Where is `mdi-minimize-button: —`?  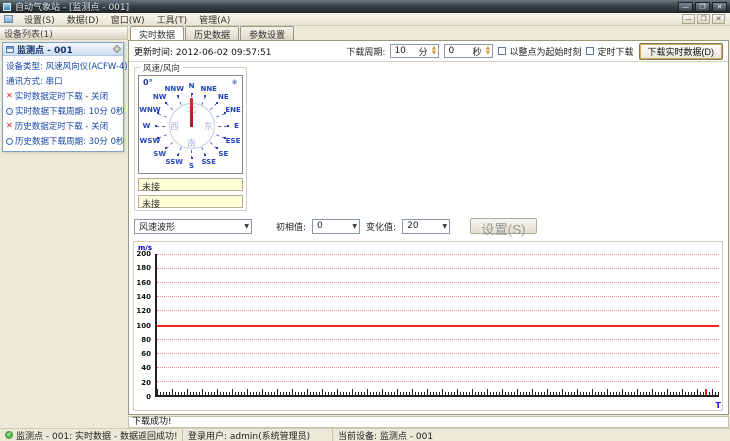 mdi-minimize-button: — is located at coordinates (688, 19).